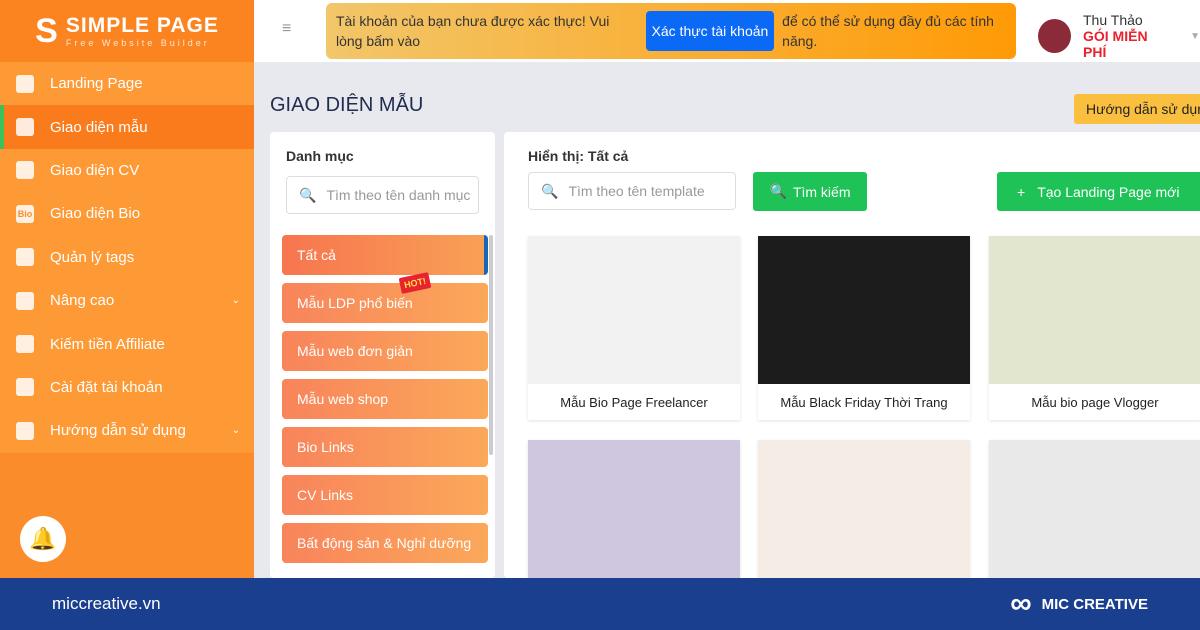 This screenshot has height=630, width=1200. What do you see at coordinates (578, 156) in the screenshot?
I see `templates-heading: Hiển thị: Tất cả` at bounding box center [578, 156].